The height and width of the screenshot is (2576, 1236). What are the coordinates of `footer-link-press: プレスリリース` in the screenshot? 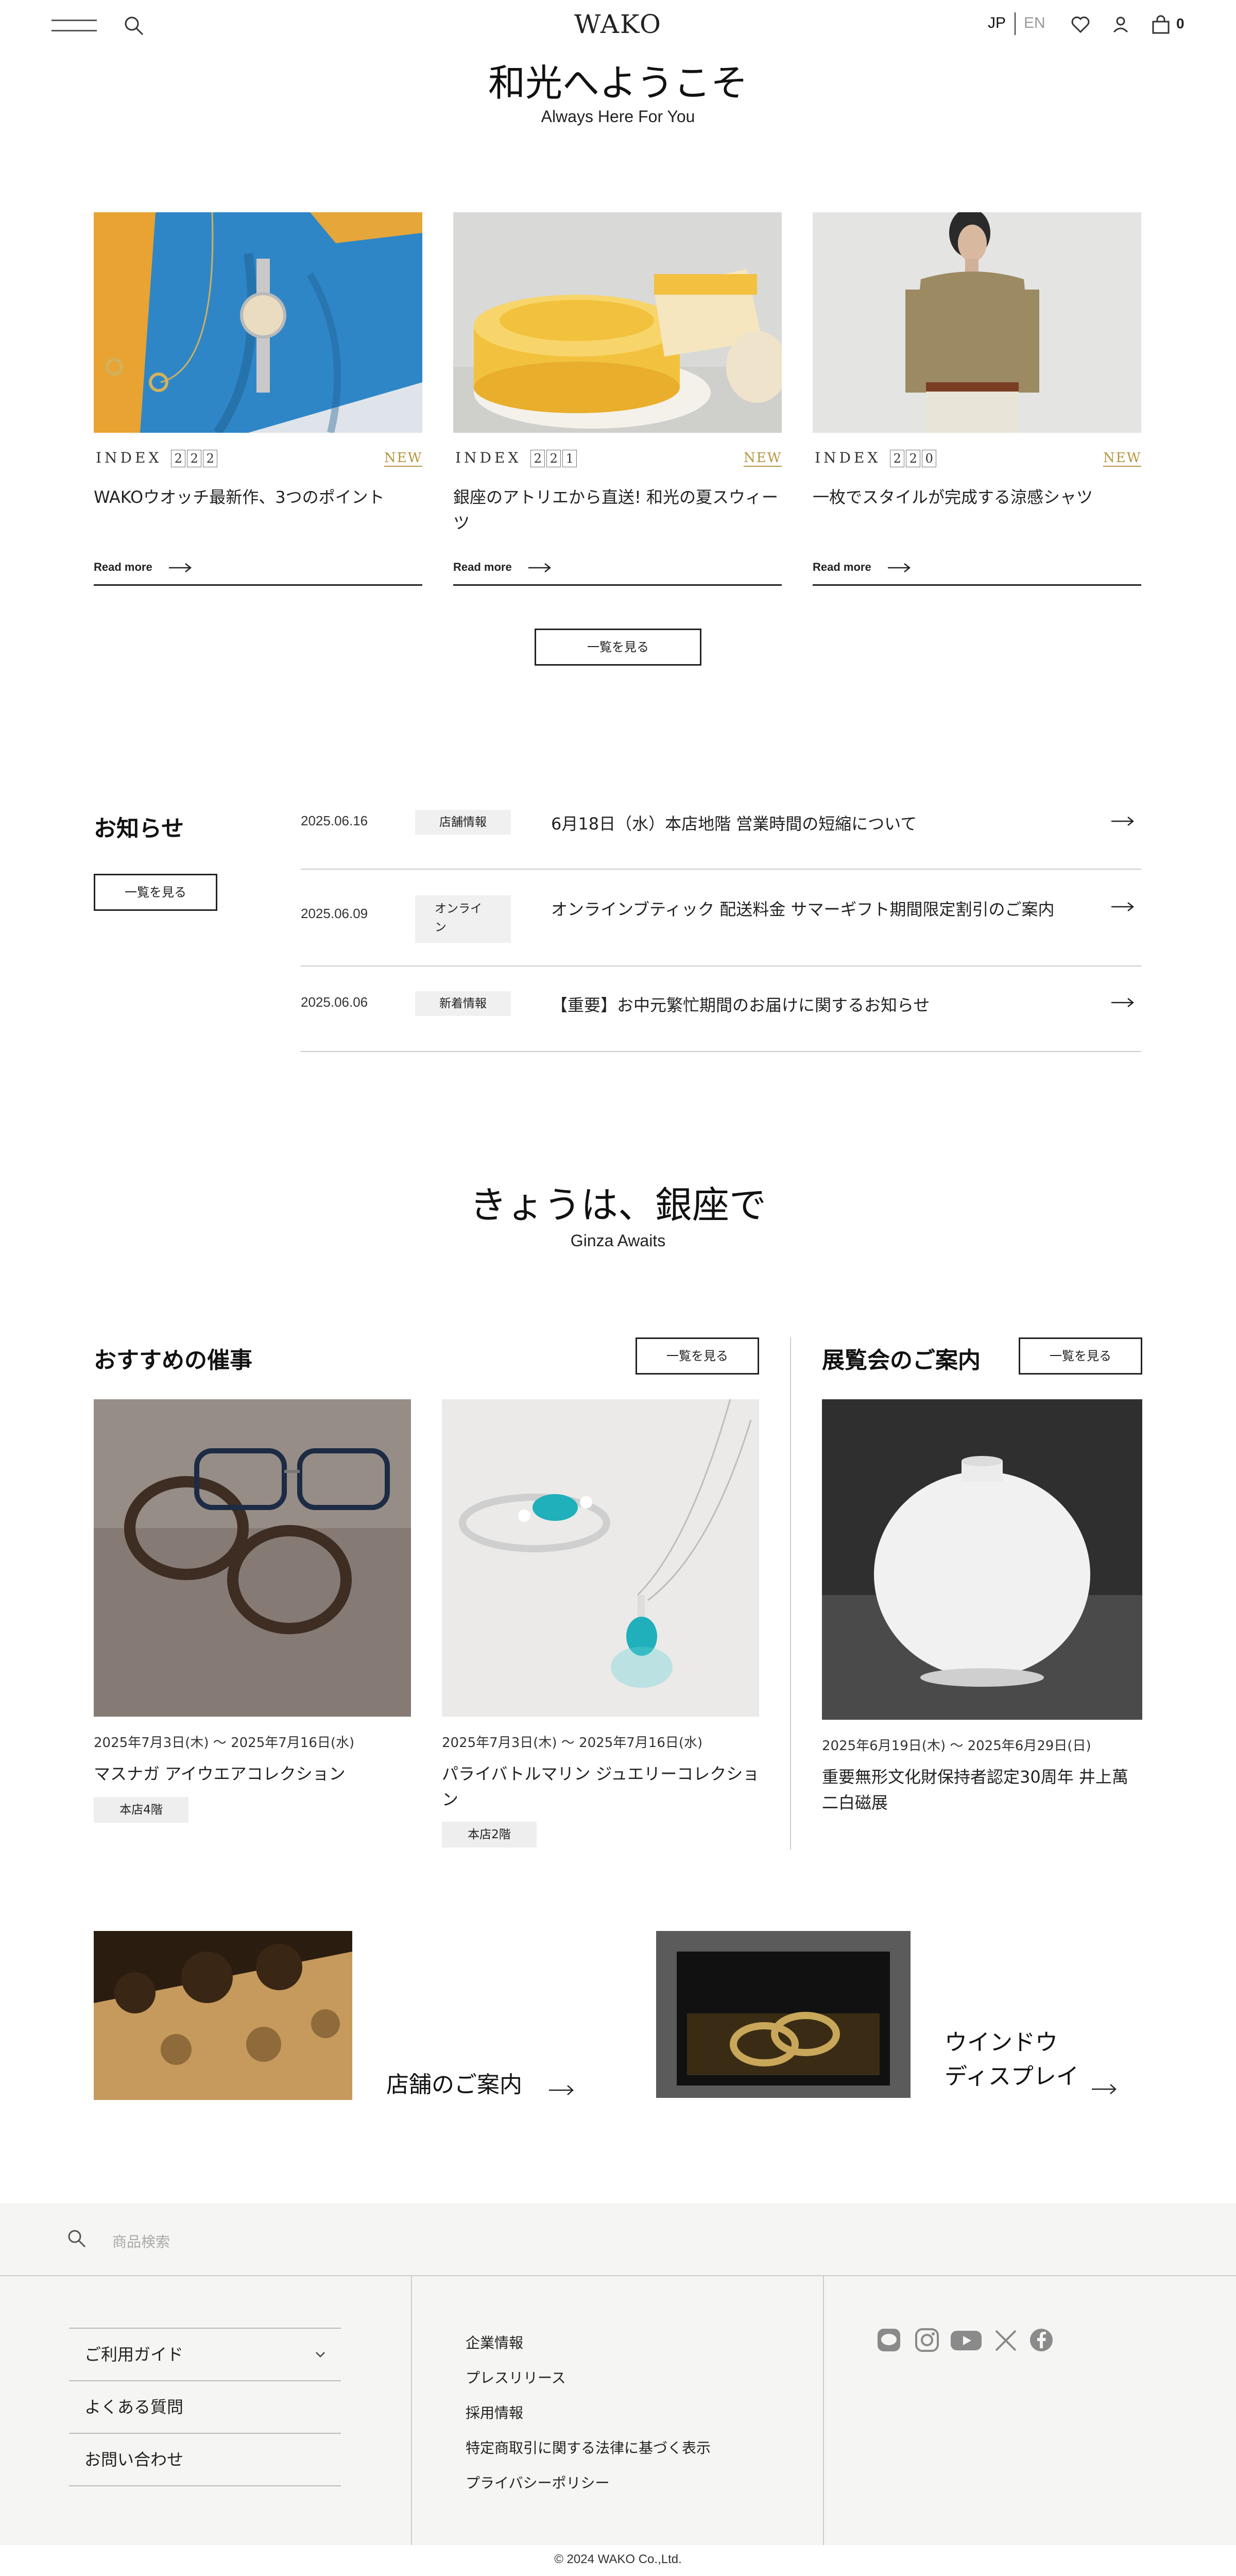 It's located at (516, 2377).